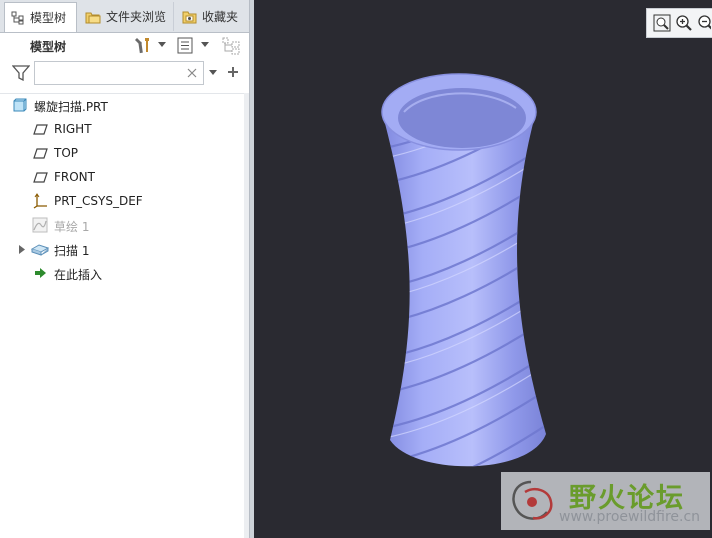  What do you see at coordinates (48, 18) in the screenshot?
I see `tab-model-tree-label: 模型树` at bounding box center [48, 18].